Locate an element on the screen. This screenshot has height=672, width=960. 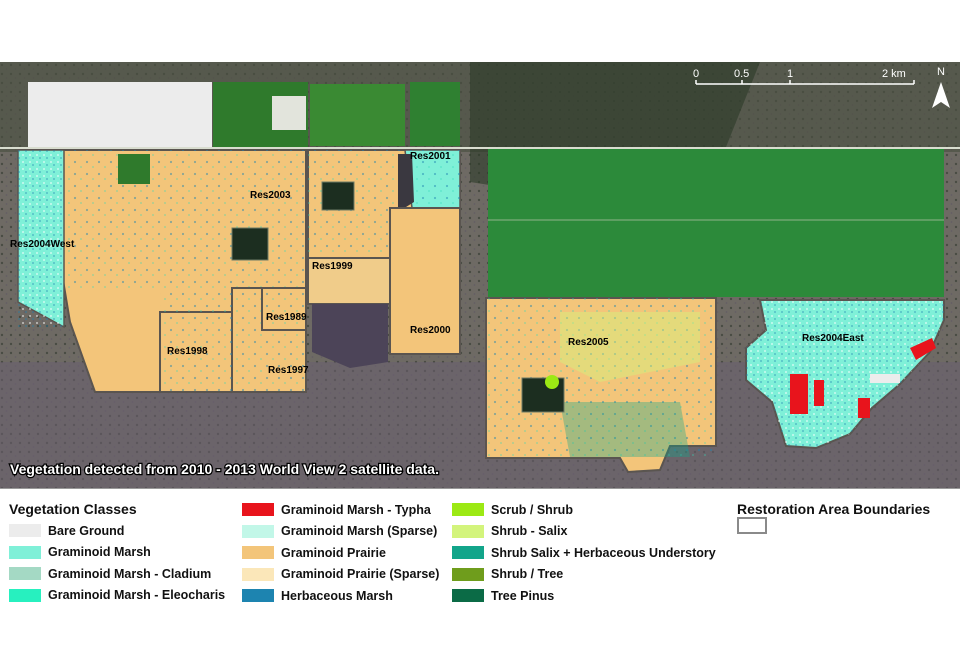
marsh-patch is located at coordinates (625, 429).